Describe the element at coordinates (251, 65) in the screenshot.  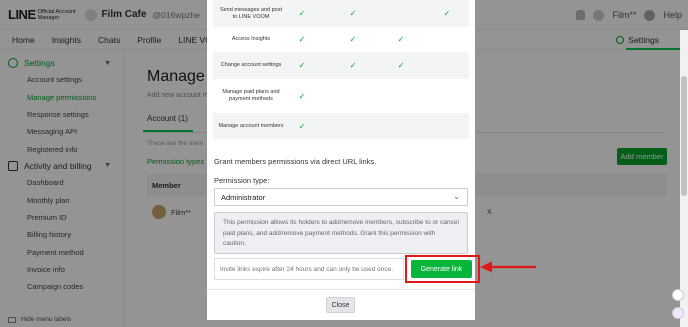
I see `permission-row-label: Change account settings` at that location.